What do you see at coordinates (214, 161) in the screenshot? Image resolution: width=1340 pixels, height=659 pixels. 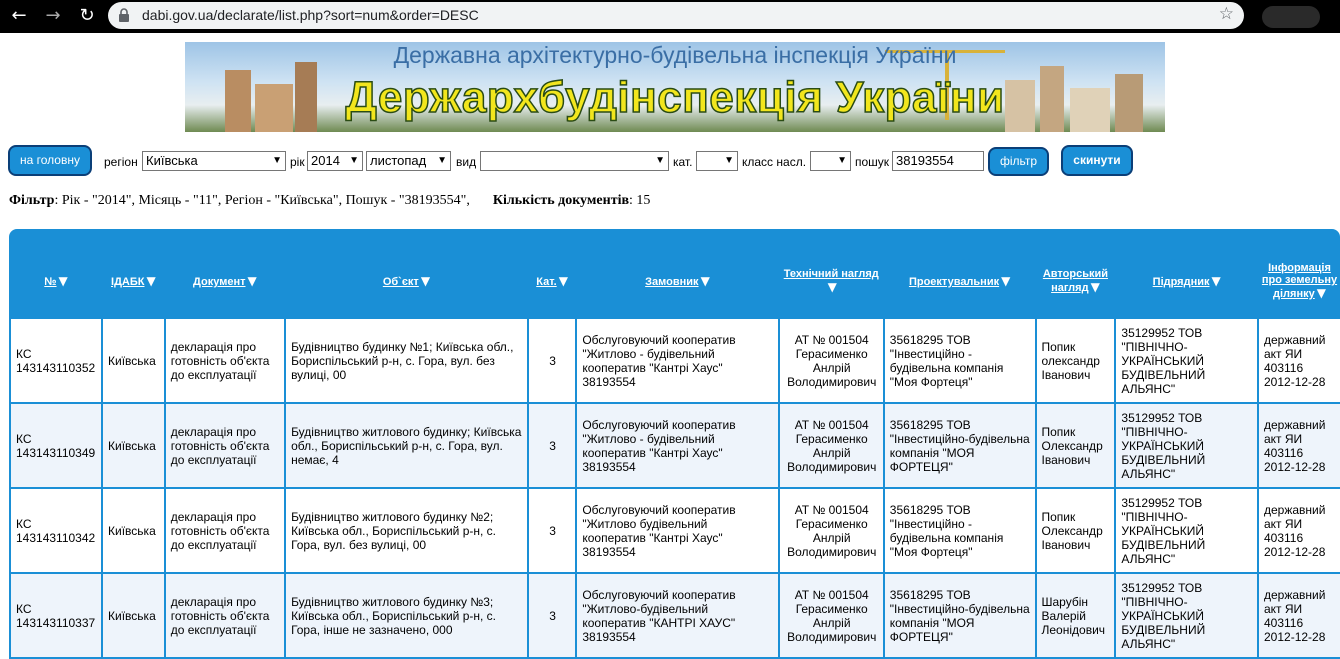 I see `region-select: Київська ▼` at bounding box center [214, 161].